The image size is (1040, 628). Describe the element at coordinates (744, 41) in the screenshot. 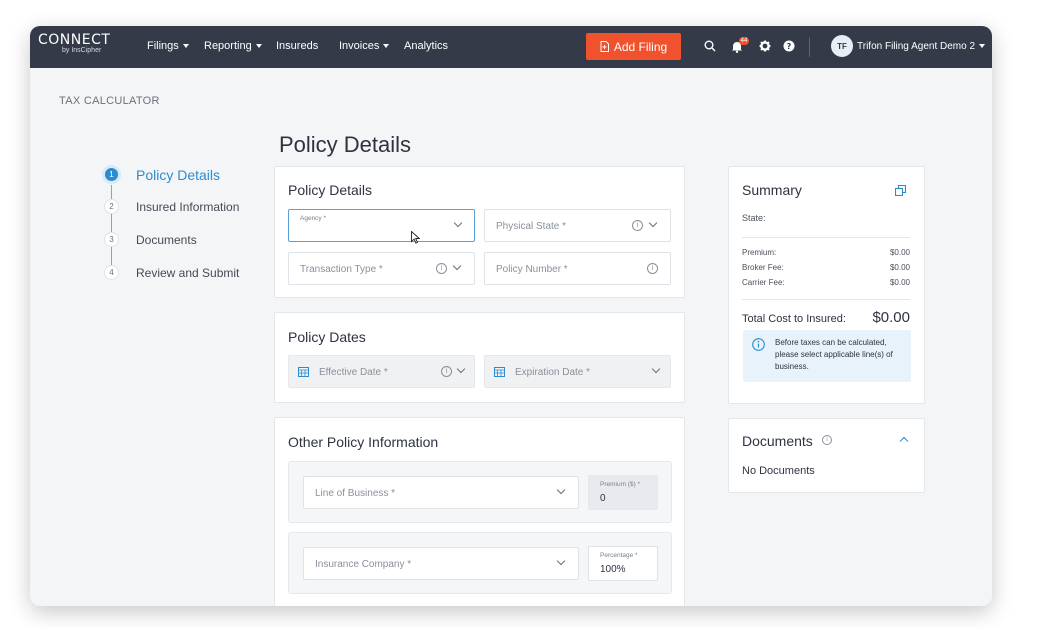

I see `notification-badge: 44` at that location.